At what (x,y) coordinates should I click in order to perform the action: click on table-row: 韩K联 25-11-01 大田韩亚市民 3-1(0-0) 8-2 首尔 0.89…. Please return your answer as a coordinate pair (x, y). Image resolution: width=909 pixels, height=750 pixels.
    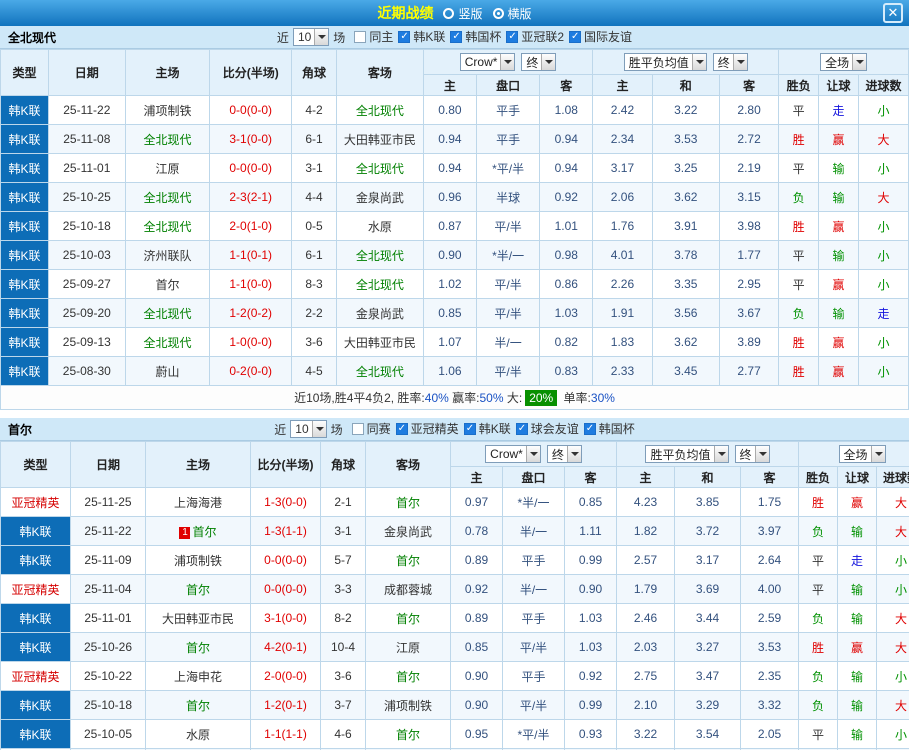
    Looking at the image, I should click on (454, 618).